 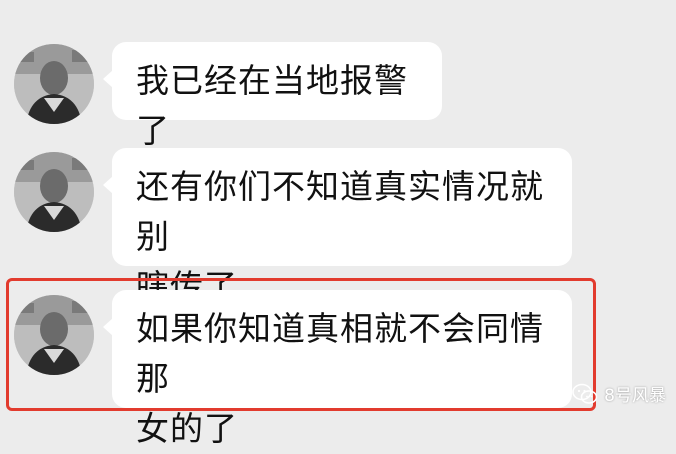 What do you see at coordinates (635, 396) in the screenshot?
I see `watermark-text: 8号风暴` at bounding box center [635, 396].